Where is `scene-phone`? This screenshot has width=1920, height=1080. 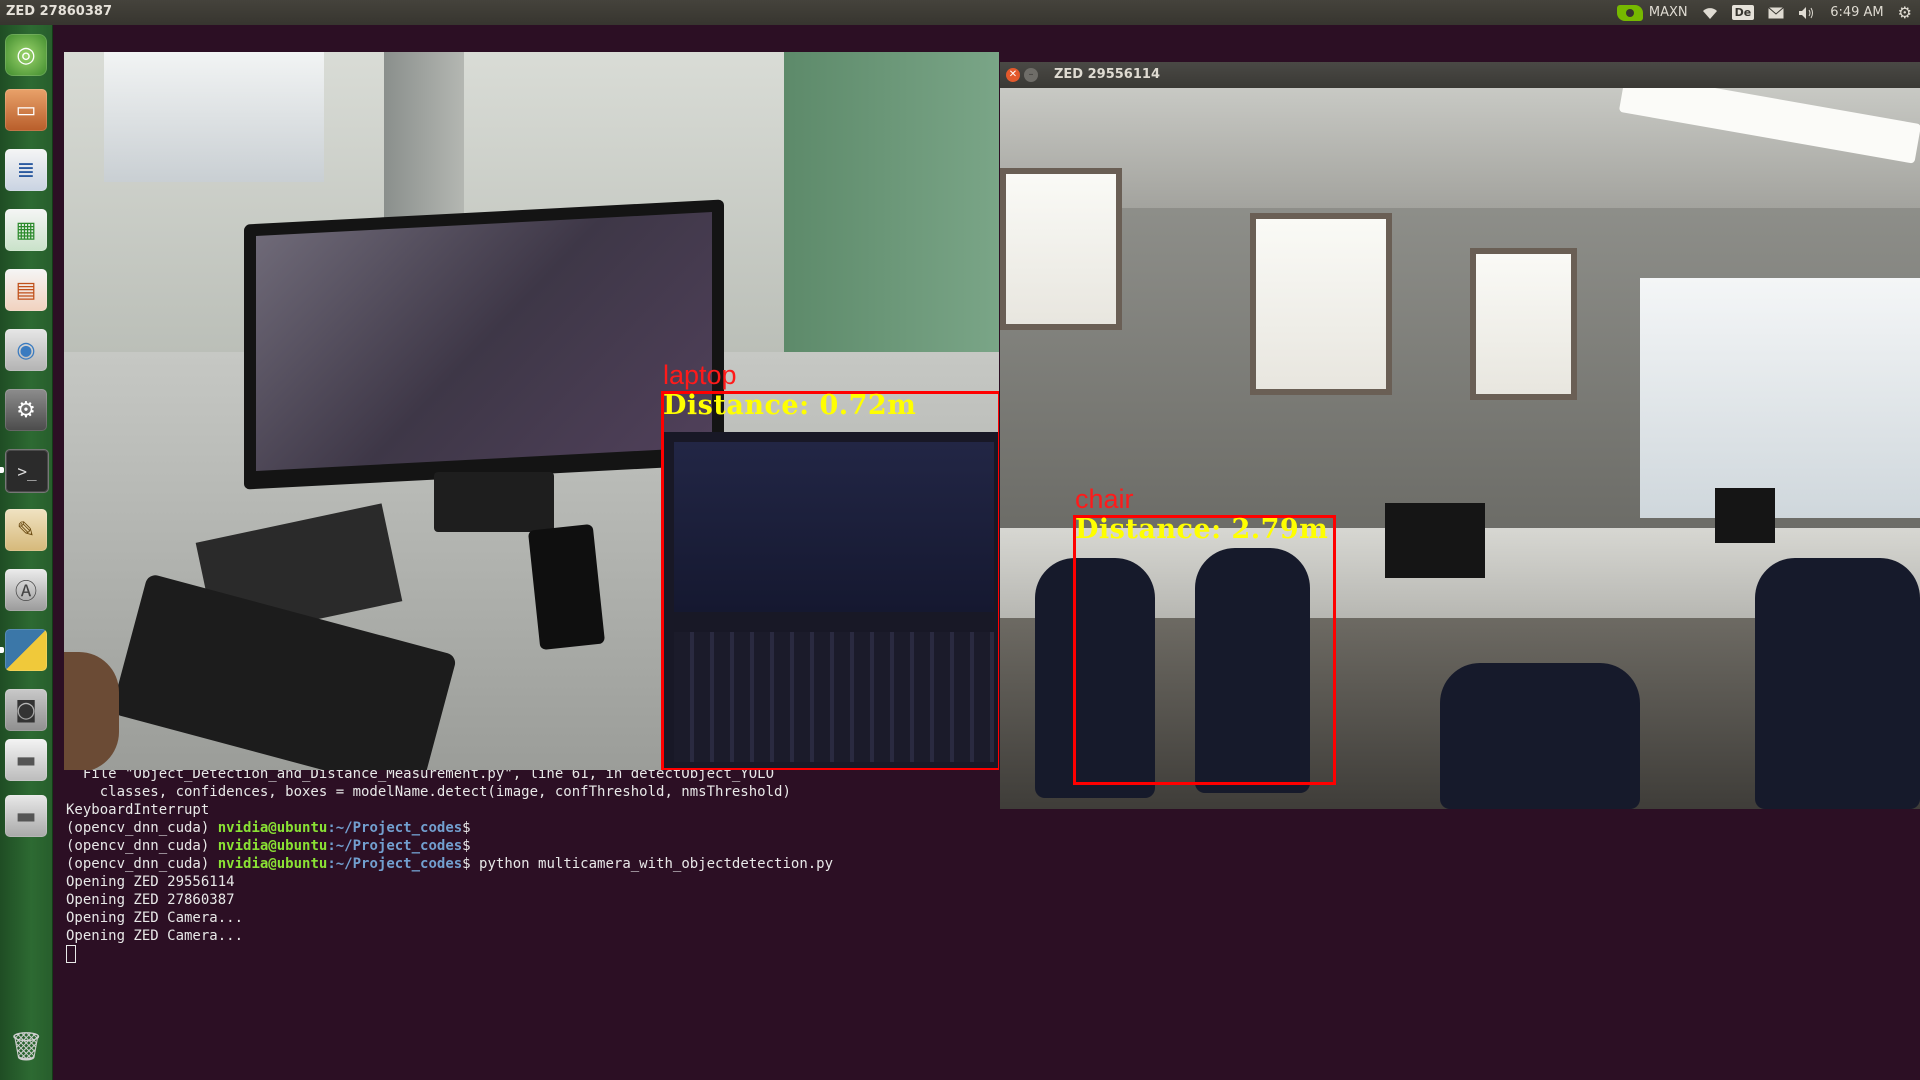 scene-phone is located at coordinates (566, 587).